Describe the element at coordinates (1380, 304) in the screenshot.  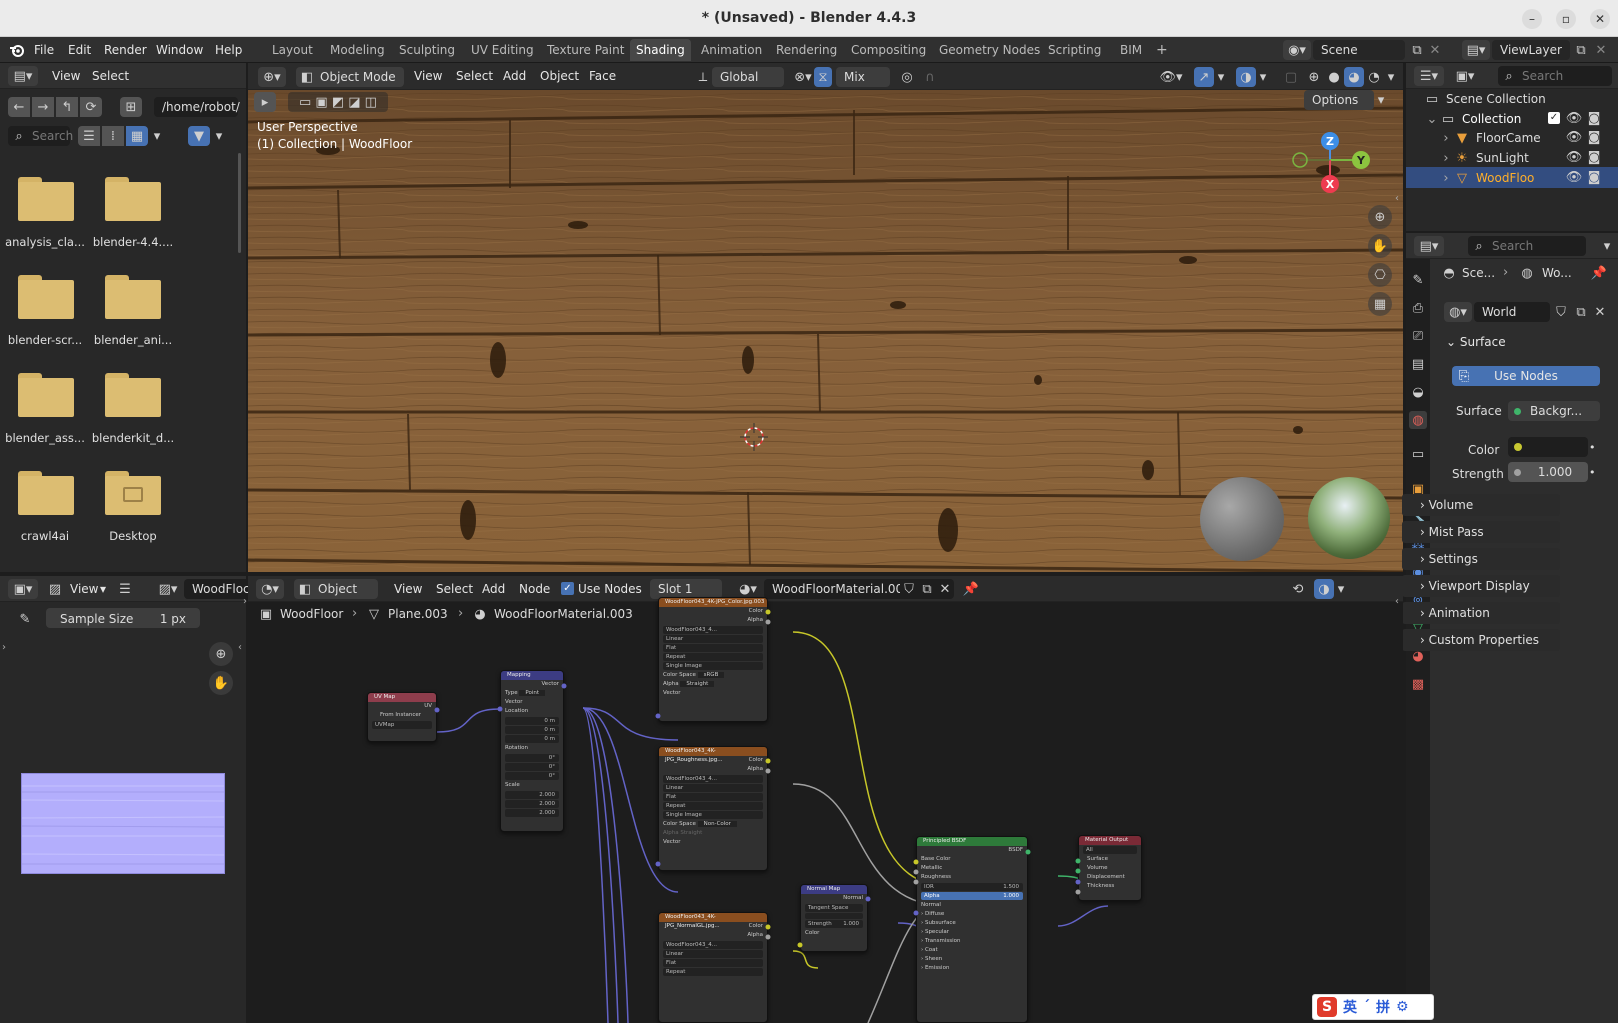
I see `orthographic-grid-icon: ▦` at that location.